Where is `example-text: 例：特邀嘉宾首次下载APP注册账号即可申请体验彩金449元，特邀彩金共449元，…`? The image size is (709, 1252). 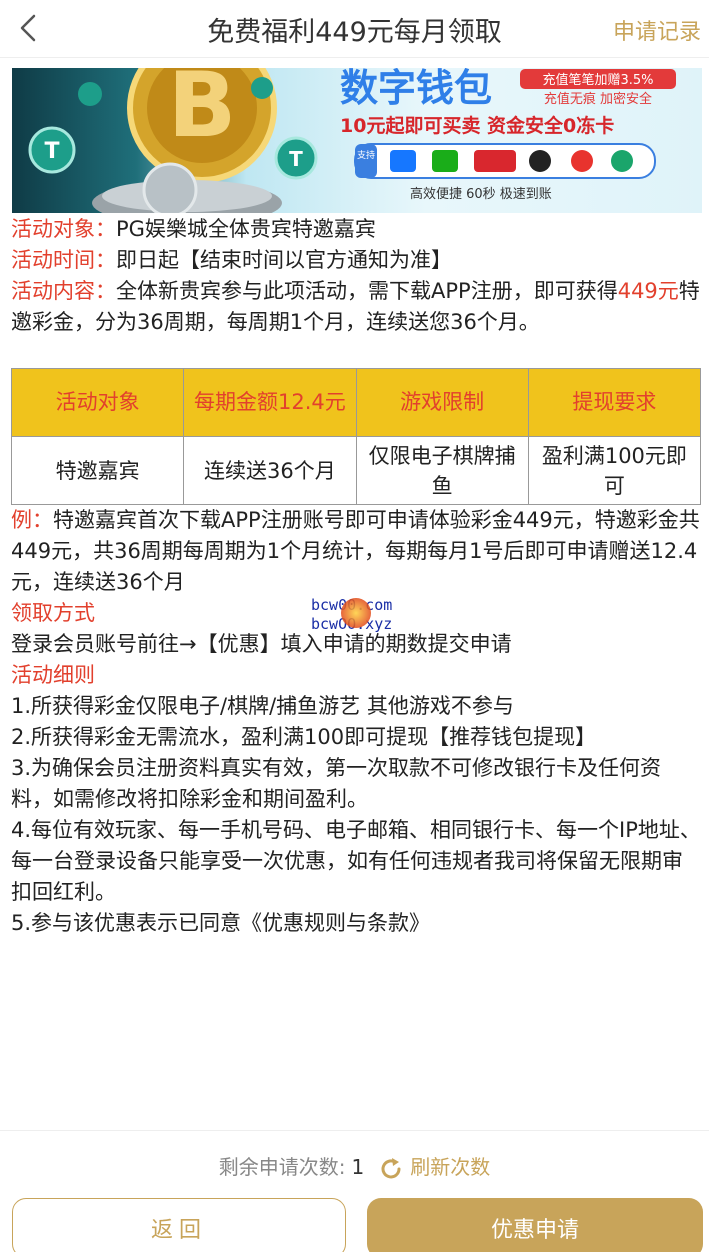
example-text: 例：特邀嘉宾首次下载APP注册账号即可申请体验彩金449元，特邀彩金共449元，… is located at coordinates (356, 551).